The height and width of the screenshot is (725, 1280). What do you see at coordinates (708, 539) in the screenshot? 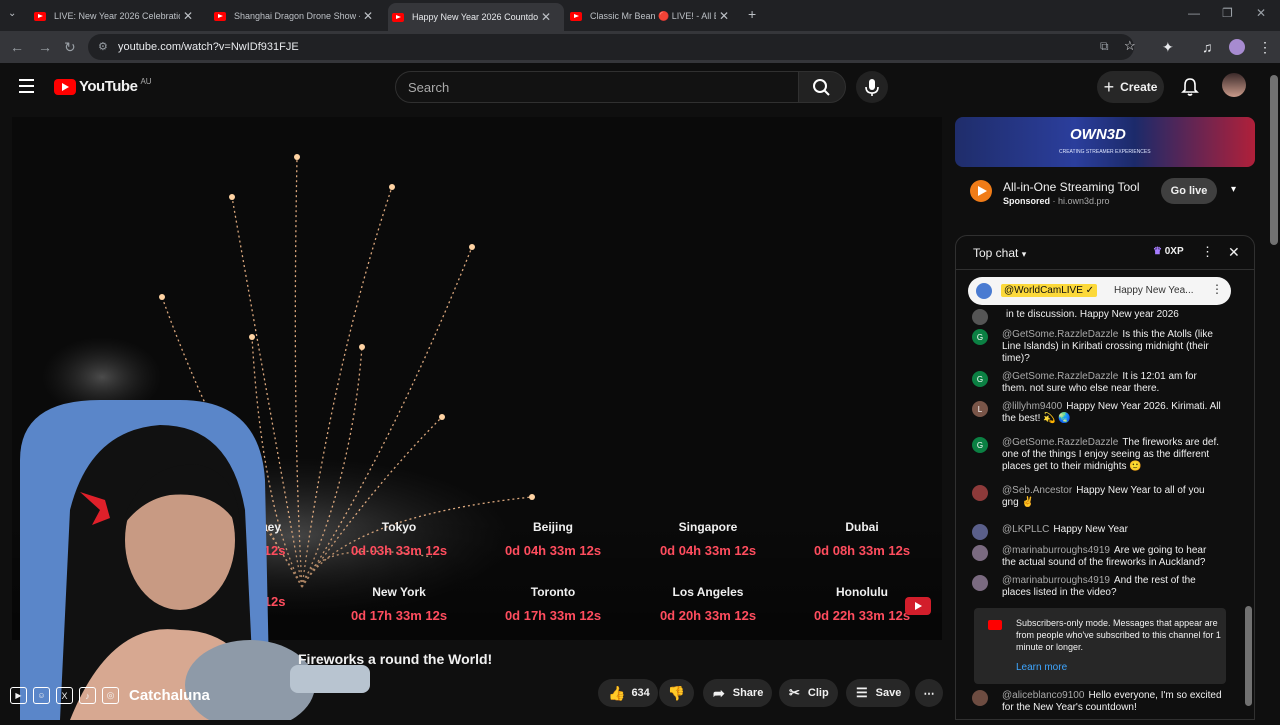
I see `countdown-city: Singapore 0d 04h 33m 12s` at bounding box center [708, 539].